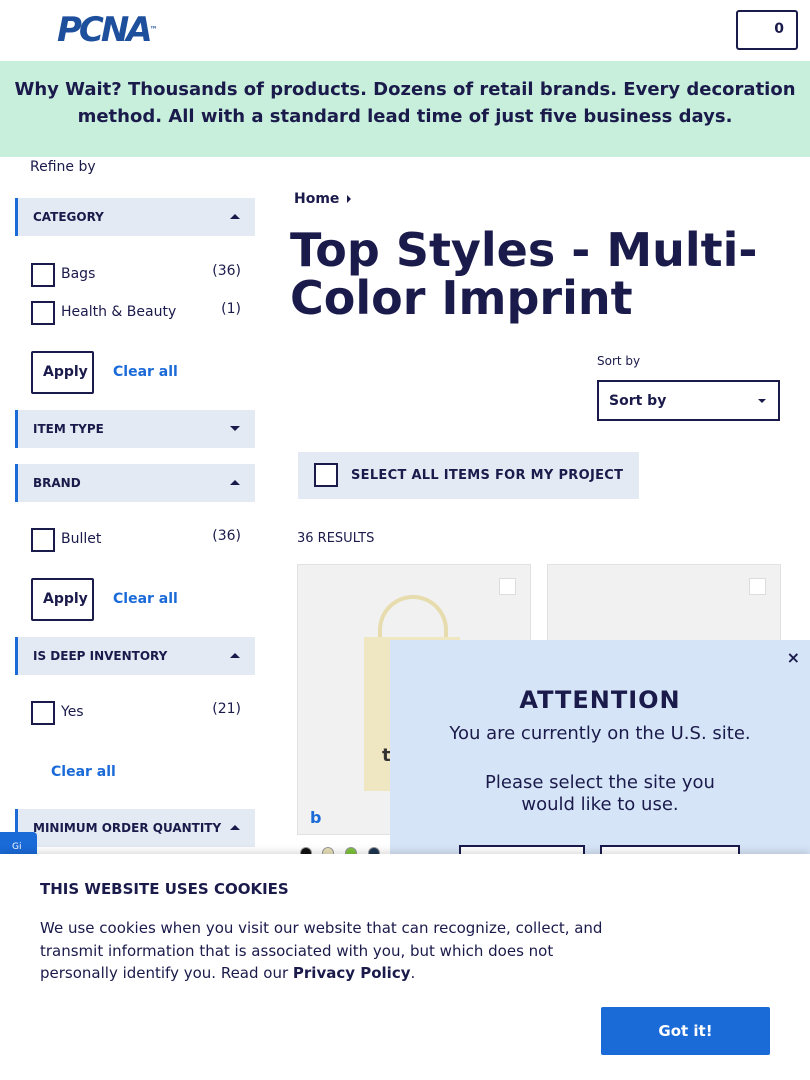 This screenshot has width=810, height=1080. I want to click on breadcrumb-home: Home, so click(316, 199).